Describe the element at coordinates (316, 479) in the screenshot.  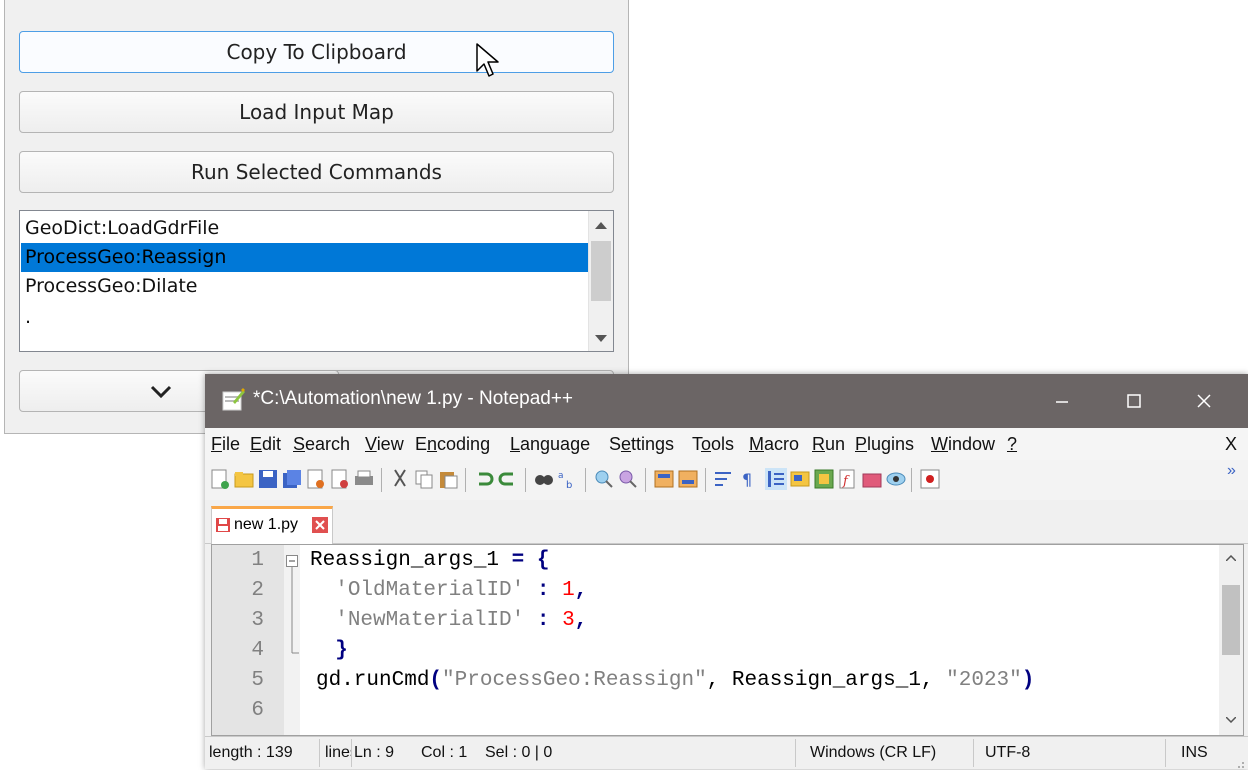
I see `close-file-icon` at that location.